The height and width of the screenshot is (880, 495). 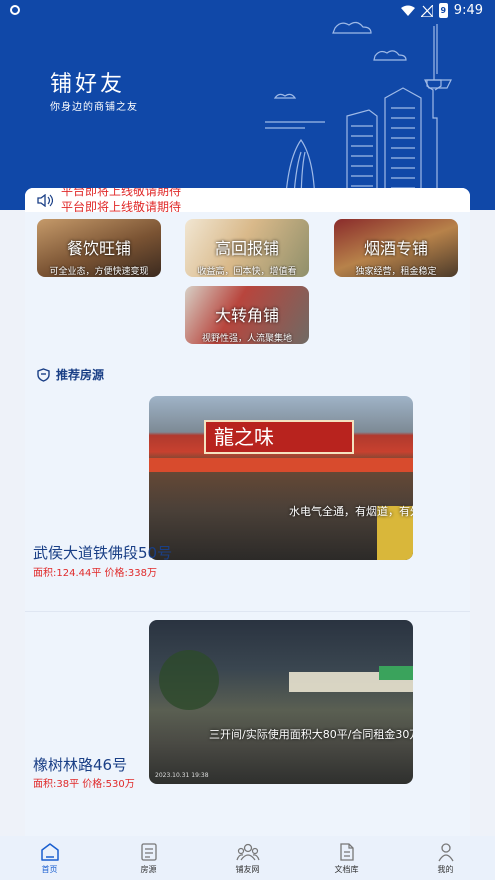 What do you see at coordinates (80, 765) in the screenshot?
I see `listing-name: 橡树林路46号` at bounding box center [80, 765].